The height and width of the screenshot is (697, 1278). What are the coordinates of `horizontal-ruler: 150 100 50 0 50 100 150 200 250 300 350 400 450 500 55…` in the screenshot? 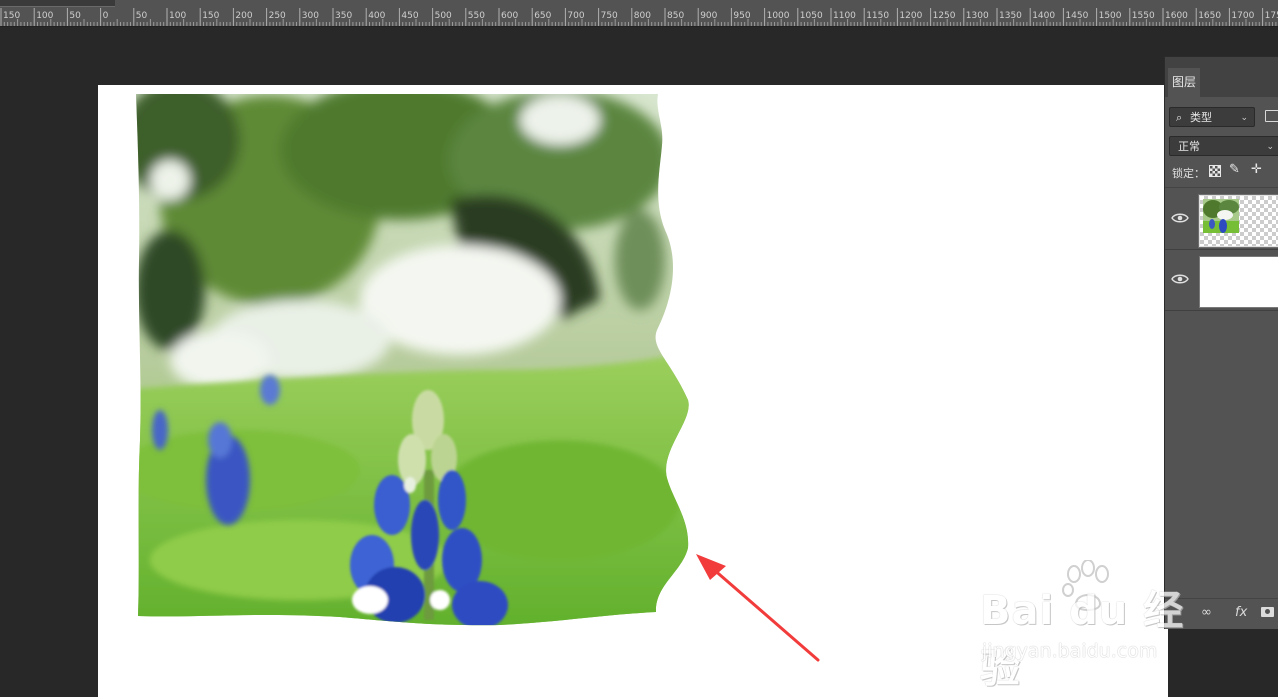 It's located at (639, 13).